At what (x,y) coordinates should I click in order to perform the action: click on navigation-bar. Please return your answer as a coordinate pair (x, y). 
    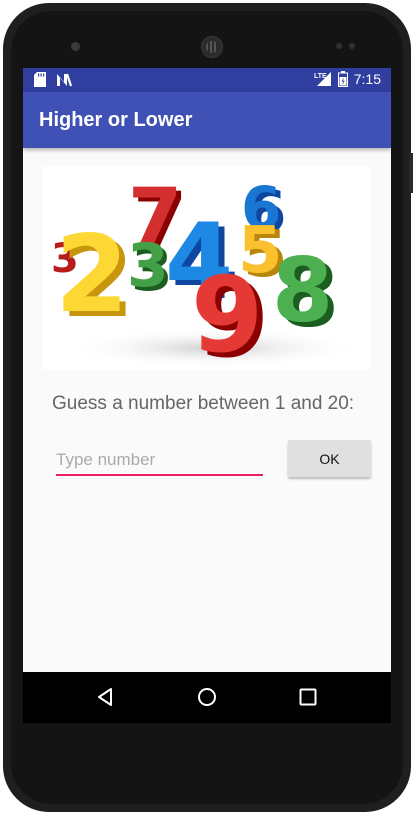
    Looking at the image, I should click on (207, 697).